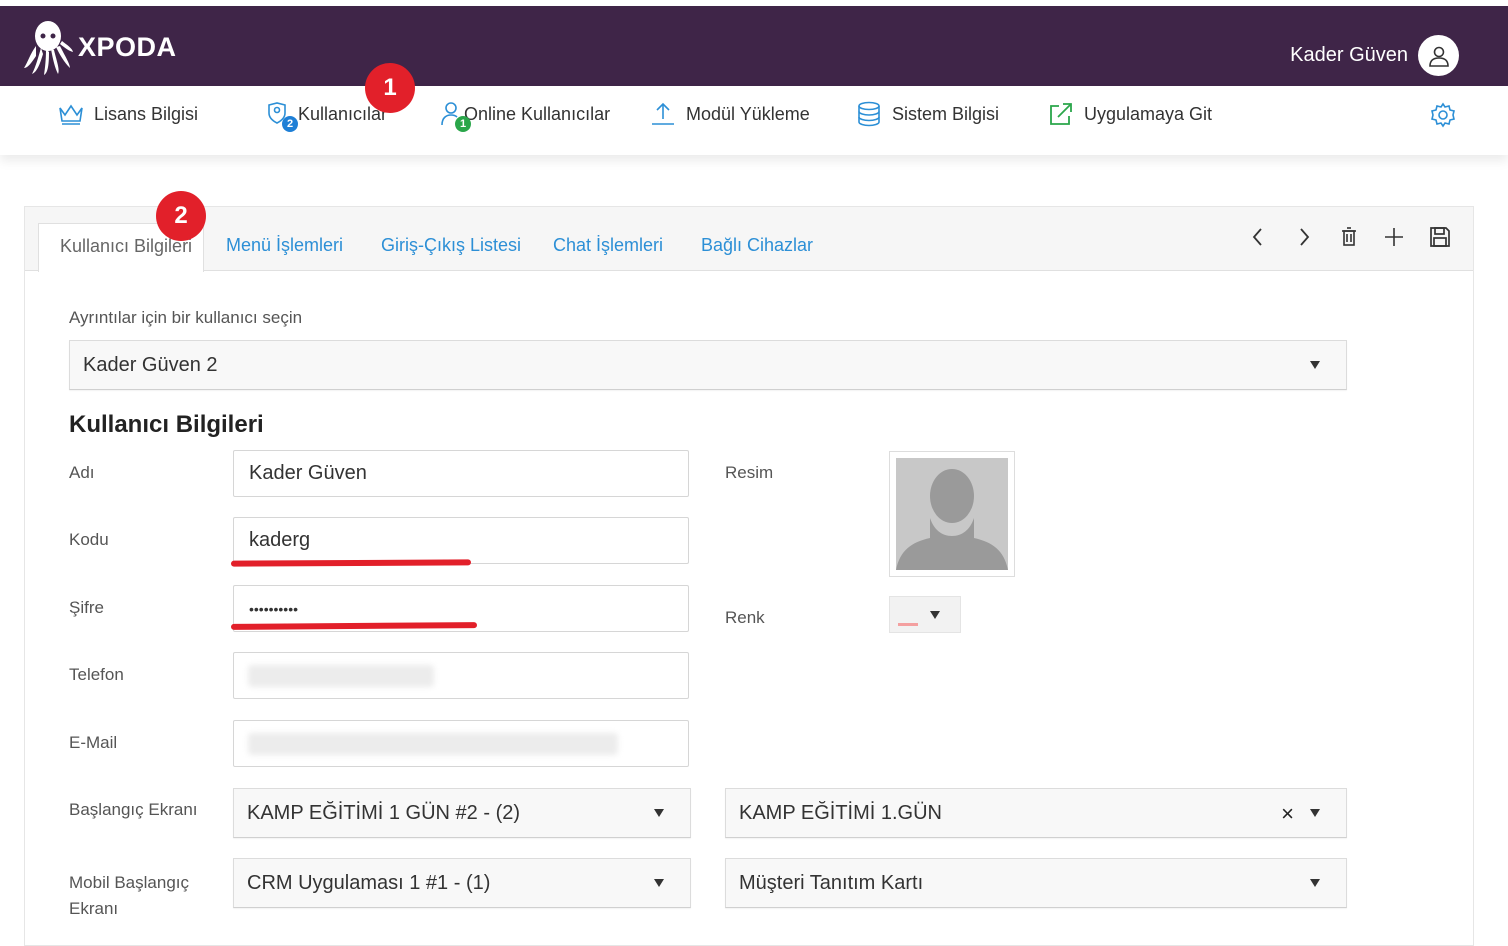 This screenshot has width=1508, height=946. I want to click on mobil-label-line1: Mobil Başlangıç, so click(129, 882).